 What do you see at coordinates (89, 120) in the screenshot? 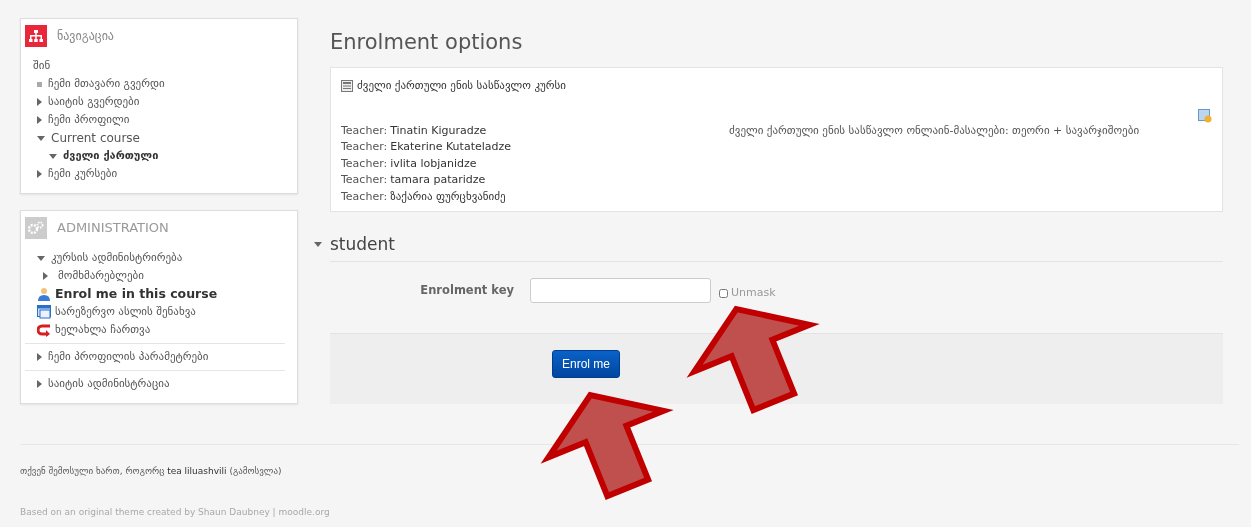
I see `nav-link: ჩემი პროფილი` at bounding box center [89, 120].